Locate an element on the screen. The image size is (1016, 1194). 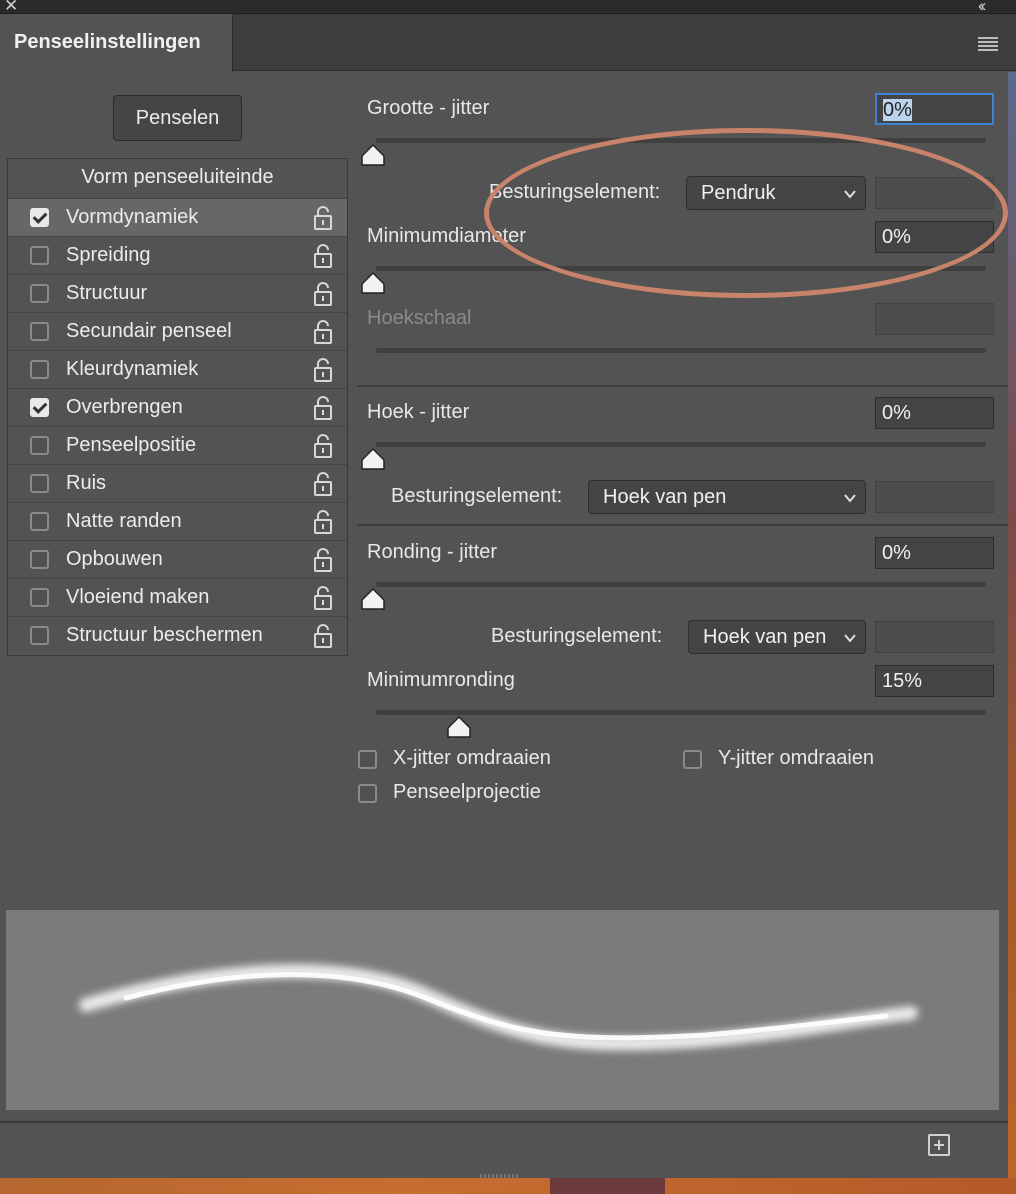
list-item: Vloeiend maken is located at coordinates (177, 597).